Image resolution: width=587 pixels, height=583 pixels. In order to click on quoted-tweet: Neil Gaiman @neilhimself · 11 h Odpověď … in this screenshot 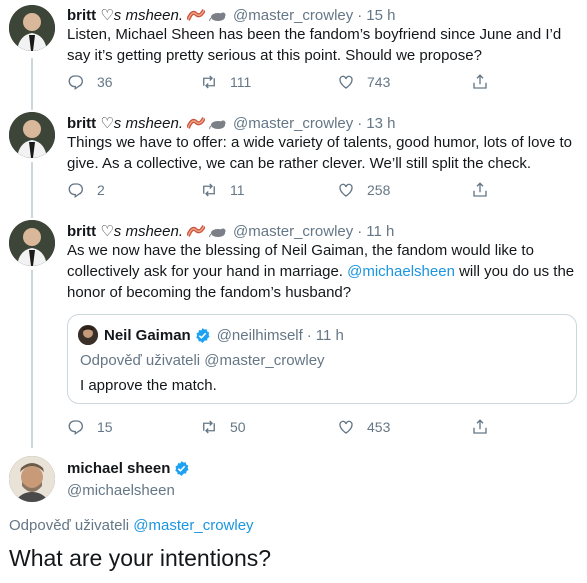, I will do `click(322, 359)`.